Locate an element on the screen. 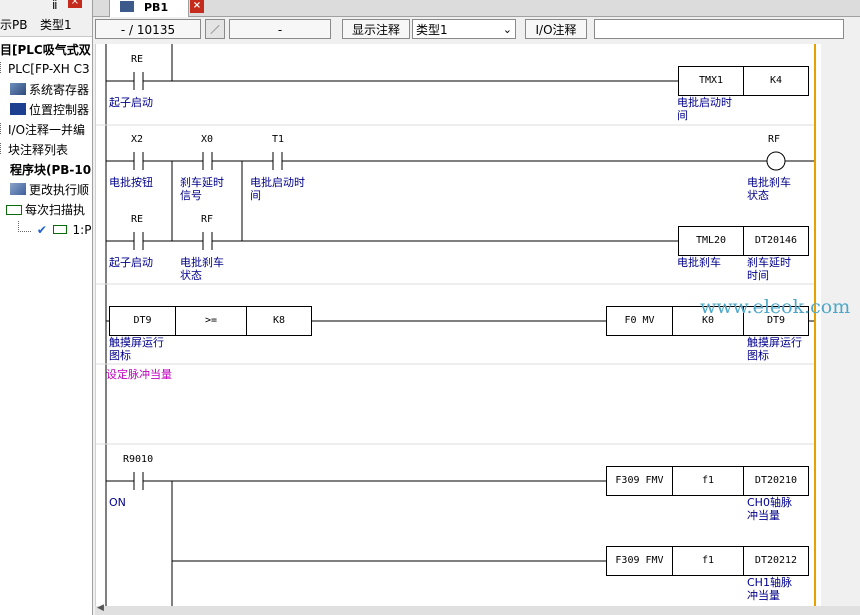 This screenshot has height=615, width=860. operand-comment: 触摸屏运行 图标 is located at coordinates (774, 349).